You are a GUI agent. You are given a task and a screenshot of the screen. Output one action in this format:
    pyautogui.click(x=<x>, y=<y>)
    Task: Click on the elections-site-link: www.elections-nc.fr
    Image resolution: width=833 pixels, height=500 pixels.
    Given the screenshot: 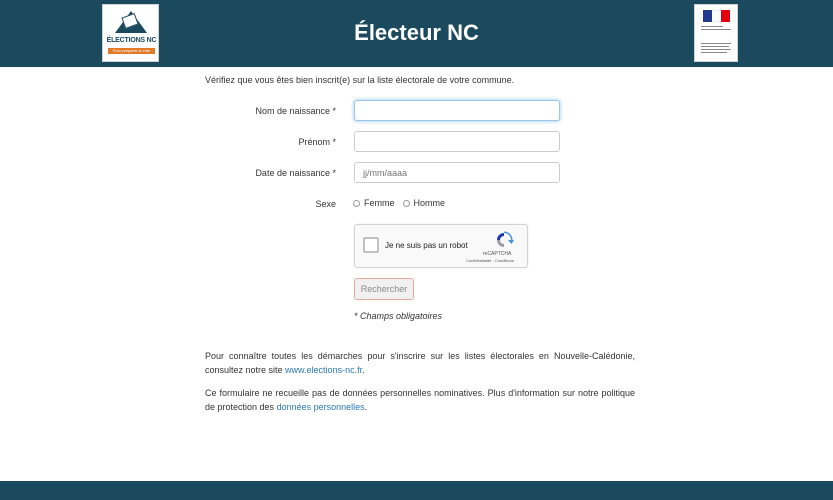 What is the action you would take?
    pyautogui.click(x=323, y=370)
    